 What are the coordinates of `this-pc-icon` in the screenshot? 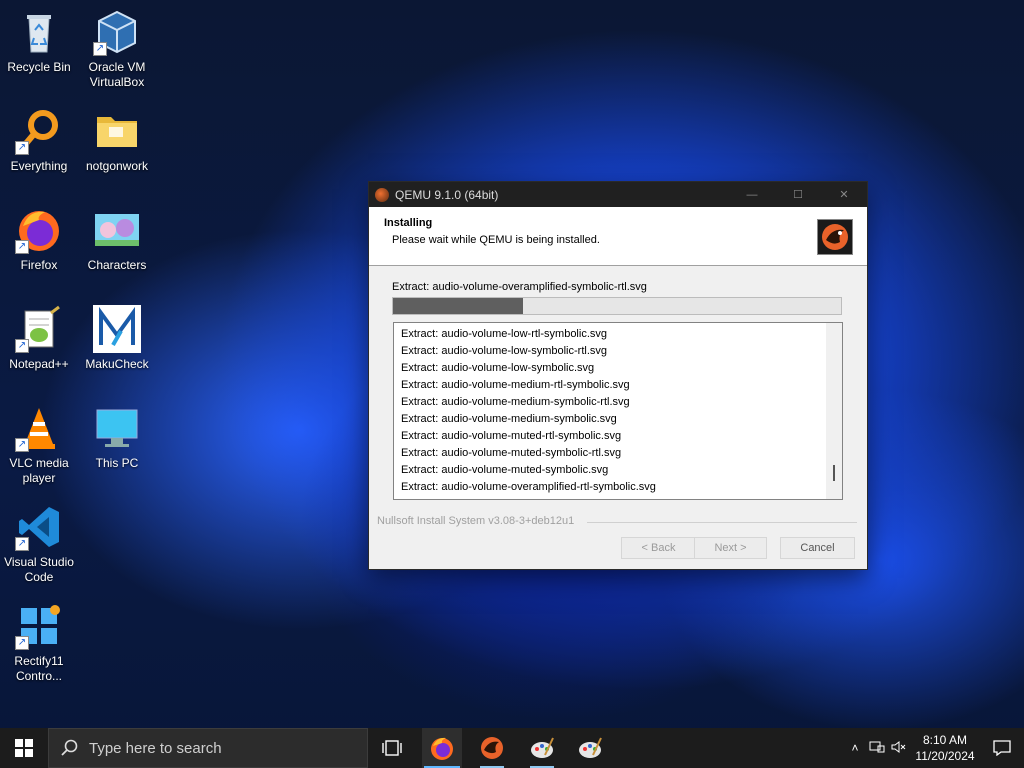 It's located at (117, 428).